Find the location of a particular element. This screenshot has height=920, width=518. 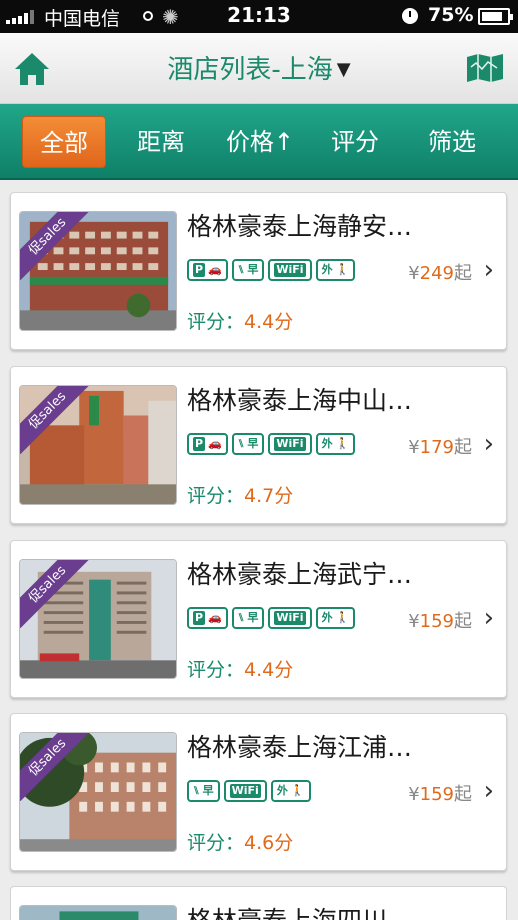

tab-all: 全部 is located at coordinates (64, 142).